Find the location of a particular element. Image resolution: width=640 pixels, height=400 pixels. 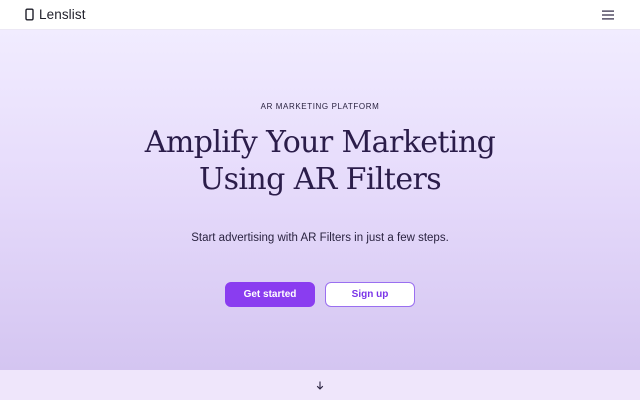

menu-button is located at coordinates (608, 15).